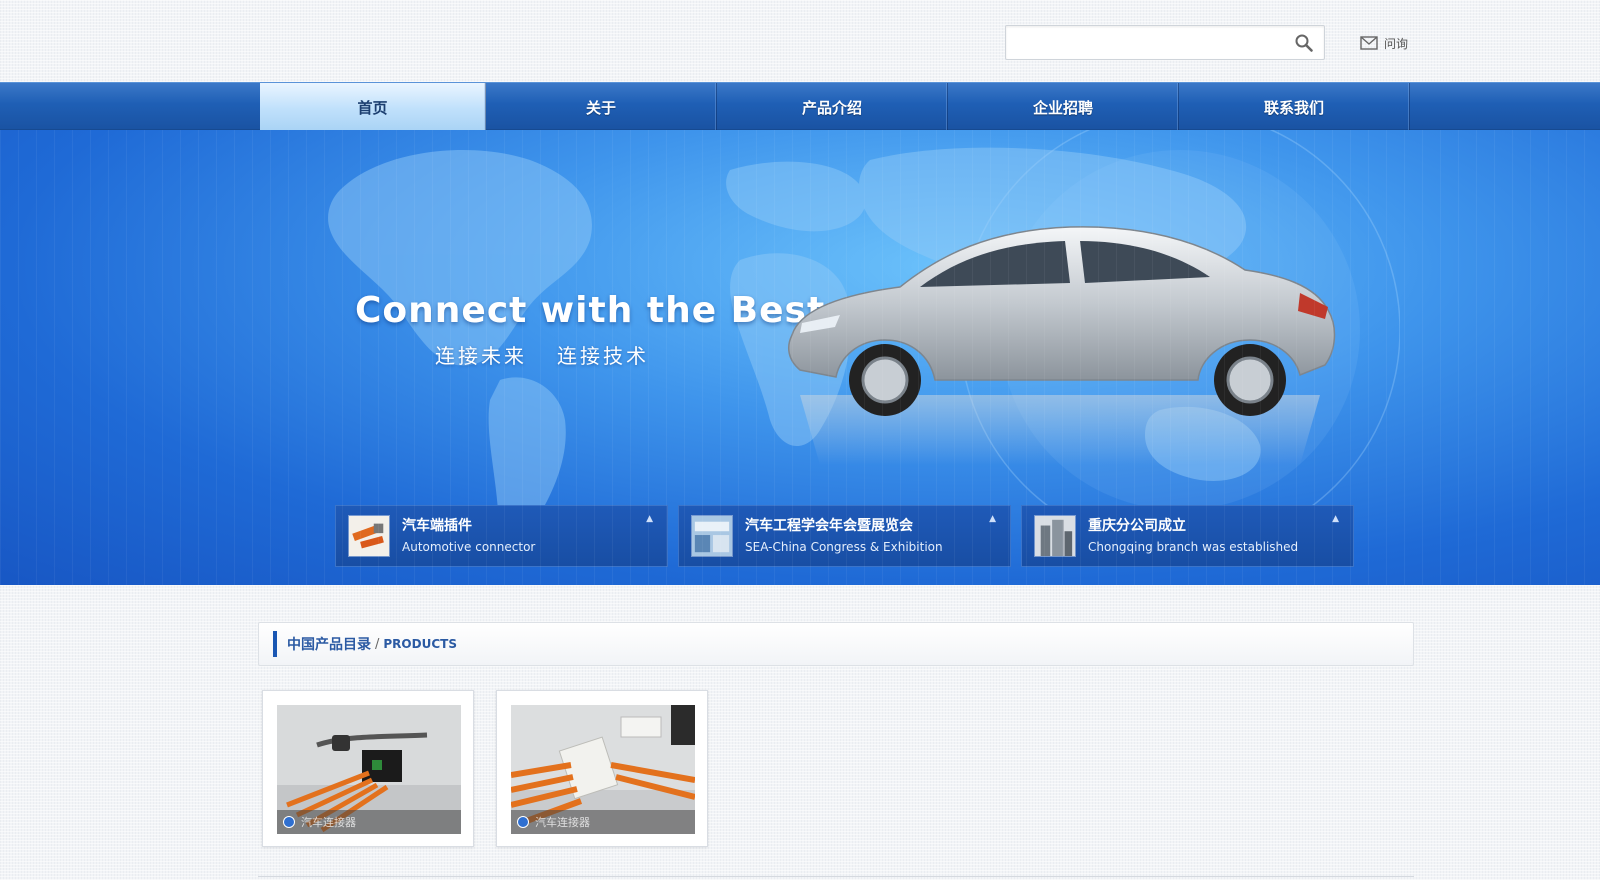 The image size is (1600, 880). What do you see at coordinates (800, 41) in the screenshot?
I see `top-bar: 问询` at bounding box center [800, 41].